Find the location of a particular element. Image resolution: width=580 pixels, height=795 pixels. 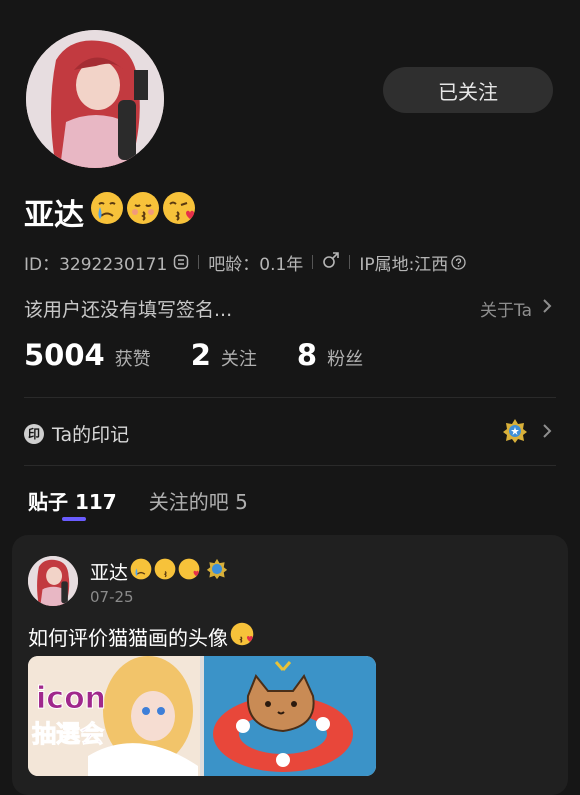

about-label: 关于Ta is located at coordinates (506, 311).